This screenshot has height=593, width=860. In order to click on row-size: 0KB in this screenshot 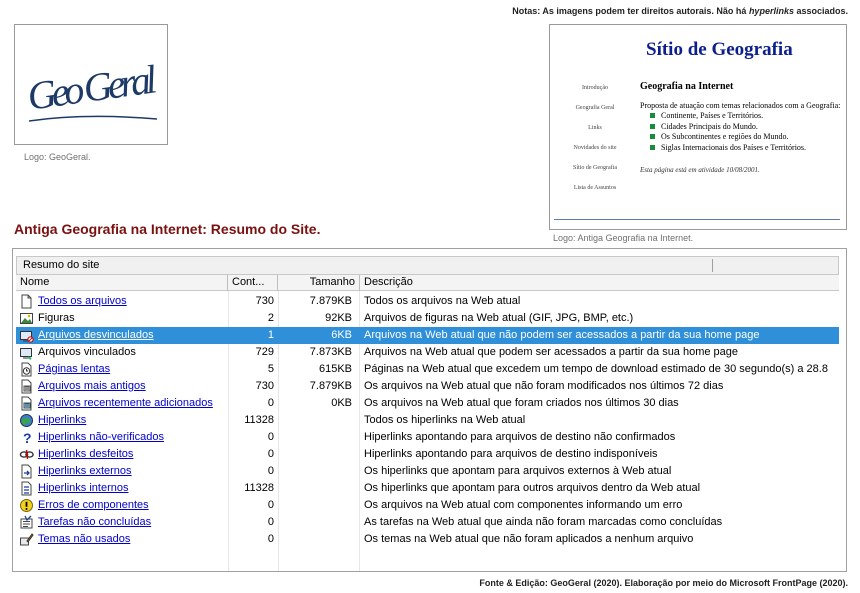, I will do `click(341, 403)`.